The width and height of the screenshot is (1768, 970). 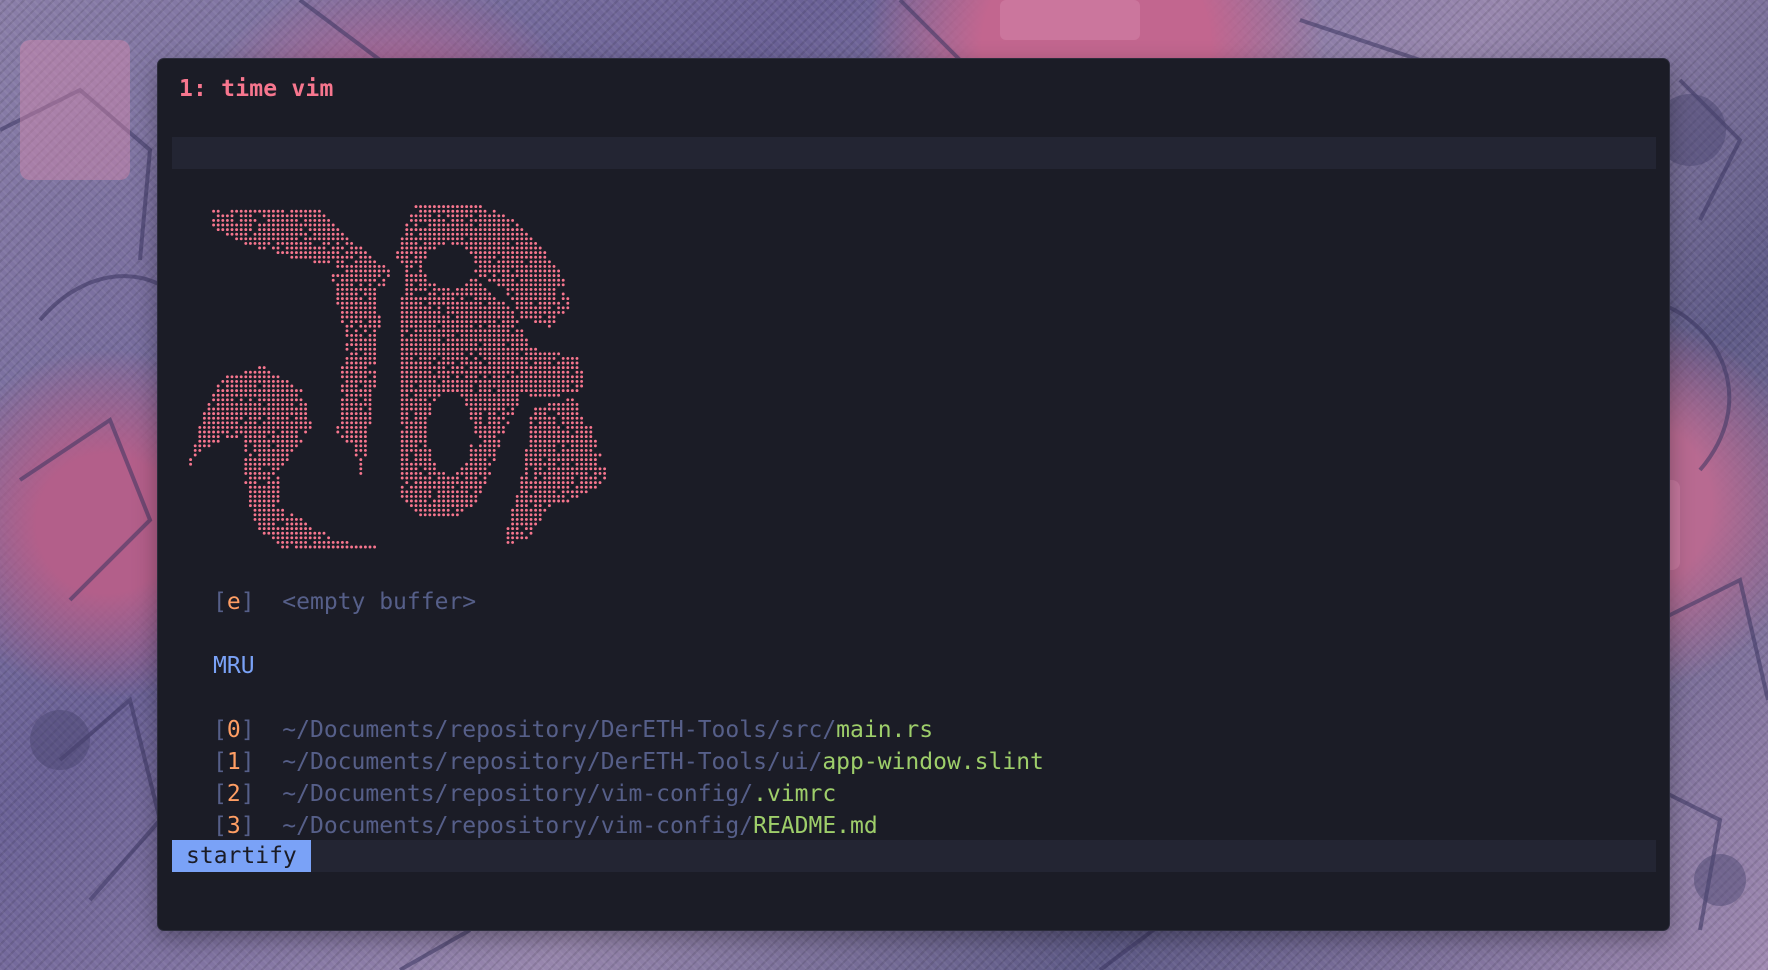 I want to click on mru-key: 2, so click(x=233, y=794).